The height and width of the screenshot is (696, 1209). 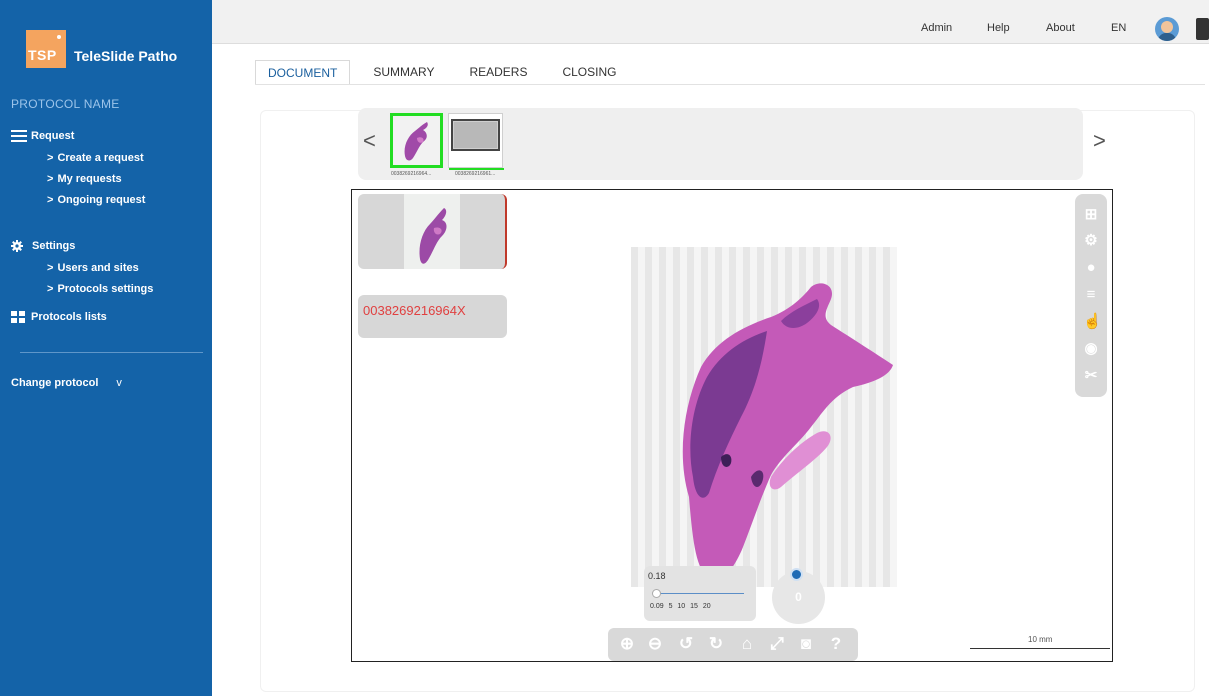 I want to click on zoom-level: 0.18, so click(x=657, y=576).